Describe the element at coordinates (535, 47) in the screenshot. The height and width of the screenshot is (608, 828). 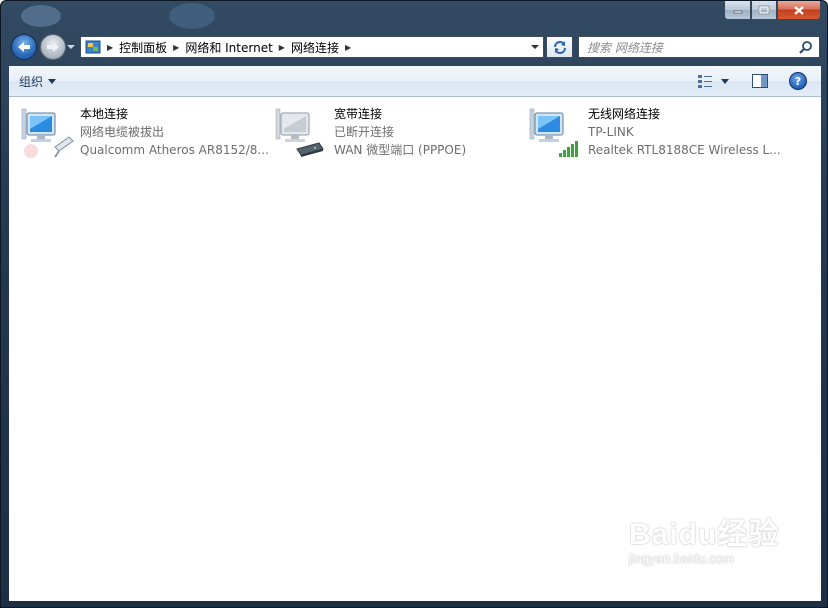
I see `address-history-dropdown-icon` at that location.